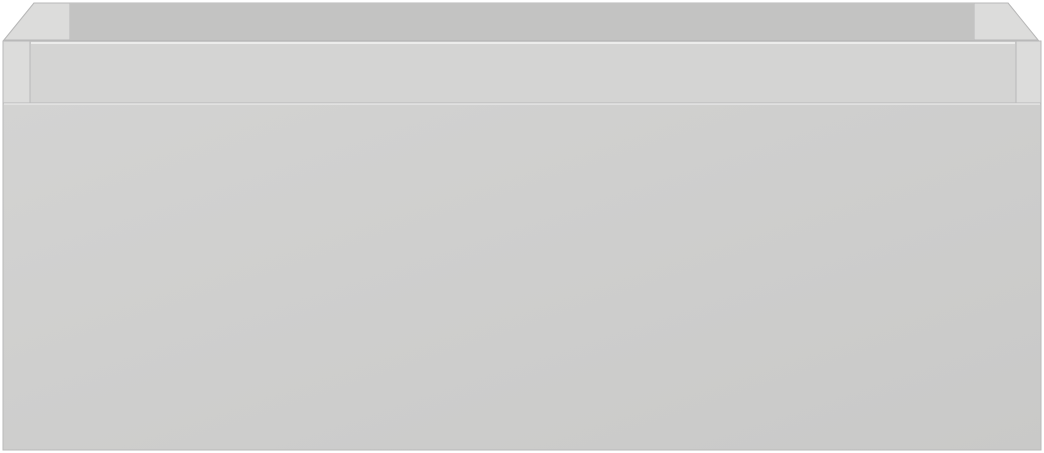  What do you see at coordinates (523, 72) in the screenshot?
I see `drawer-top-rail` at bounding box center [523, 72].